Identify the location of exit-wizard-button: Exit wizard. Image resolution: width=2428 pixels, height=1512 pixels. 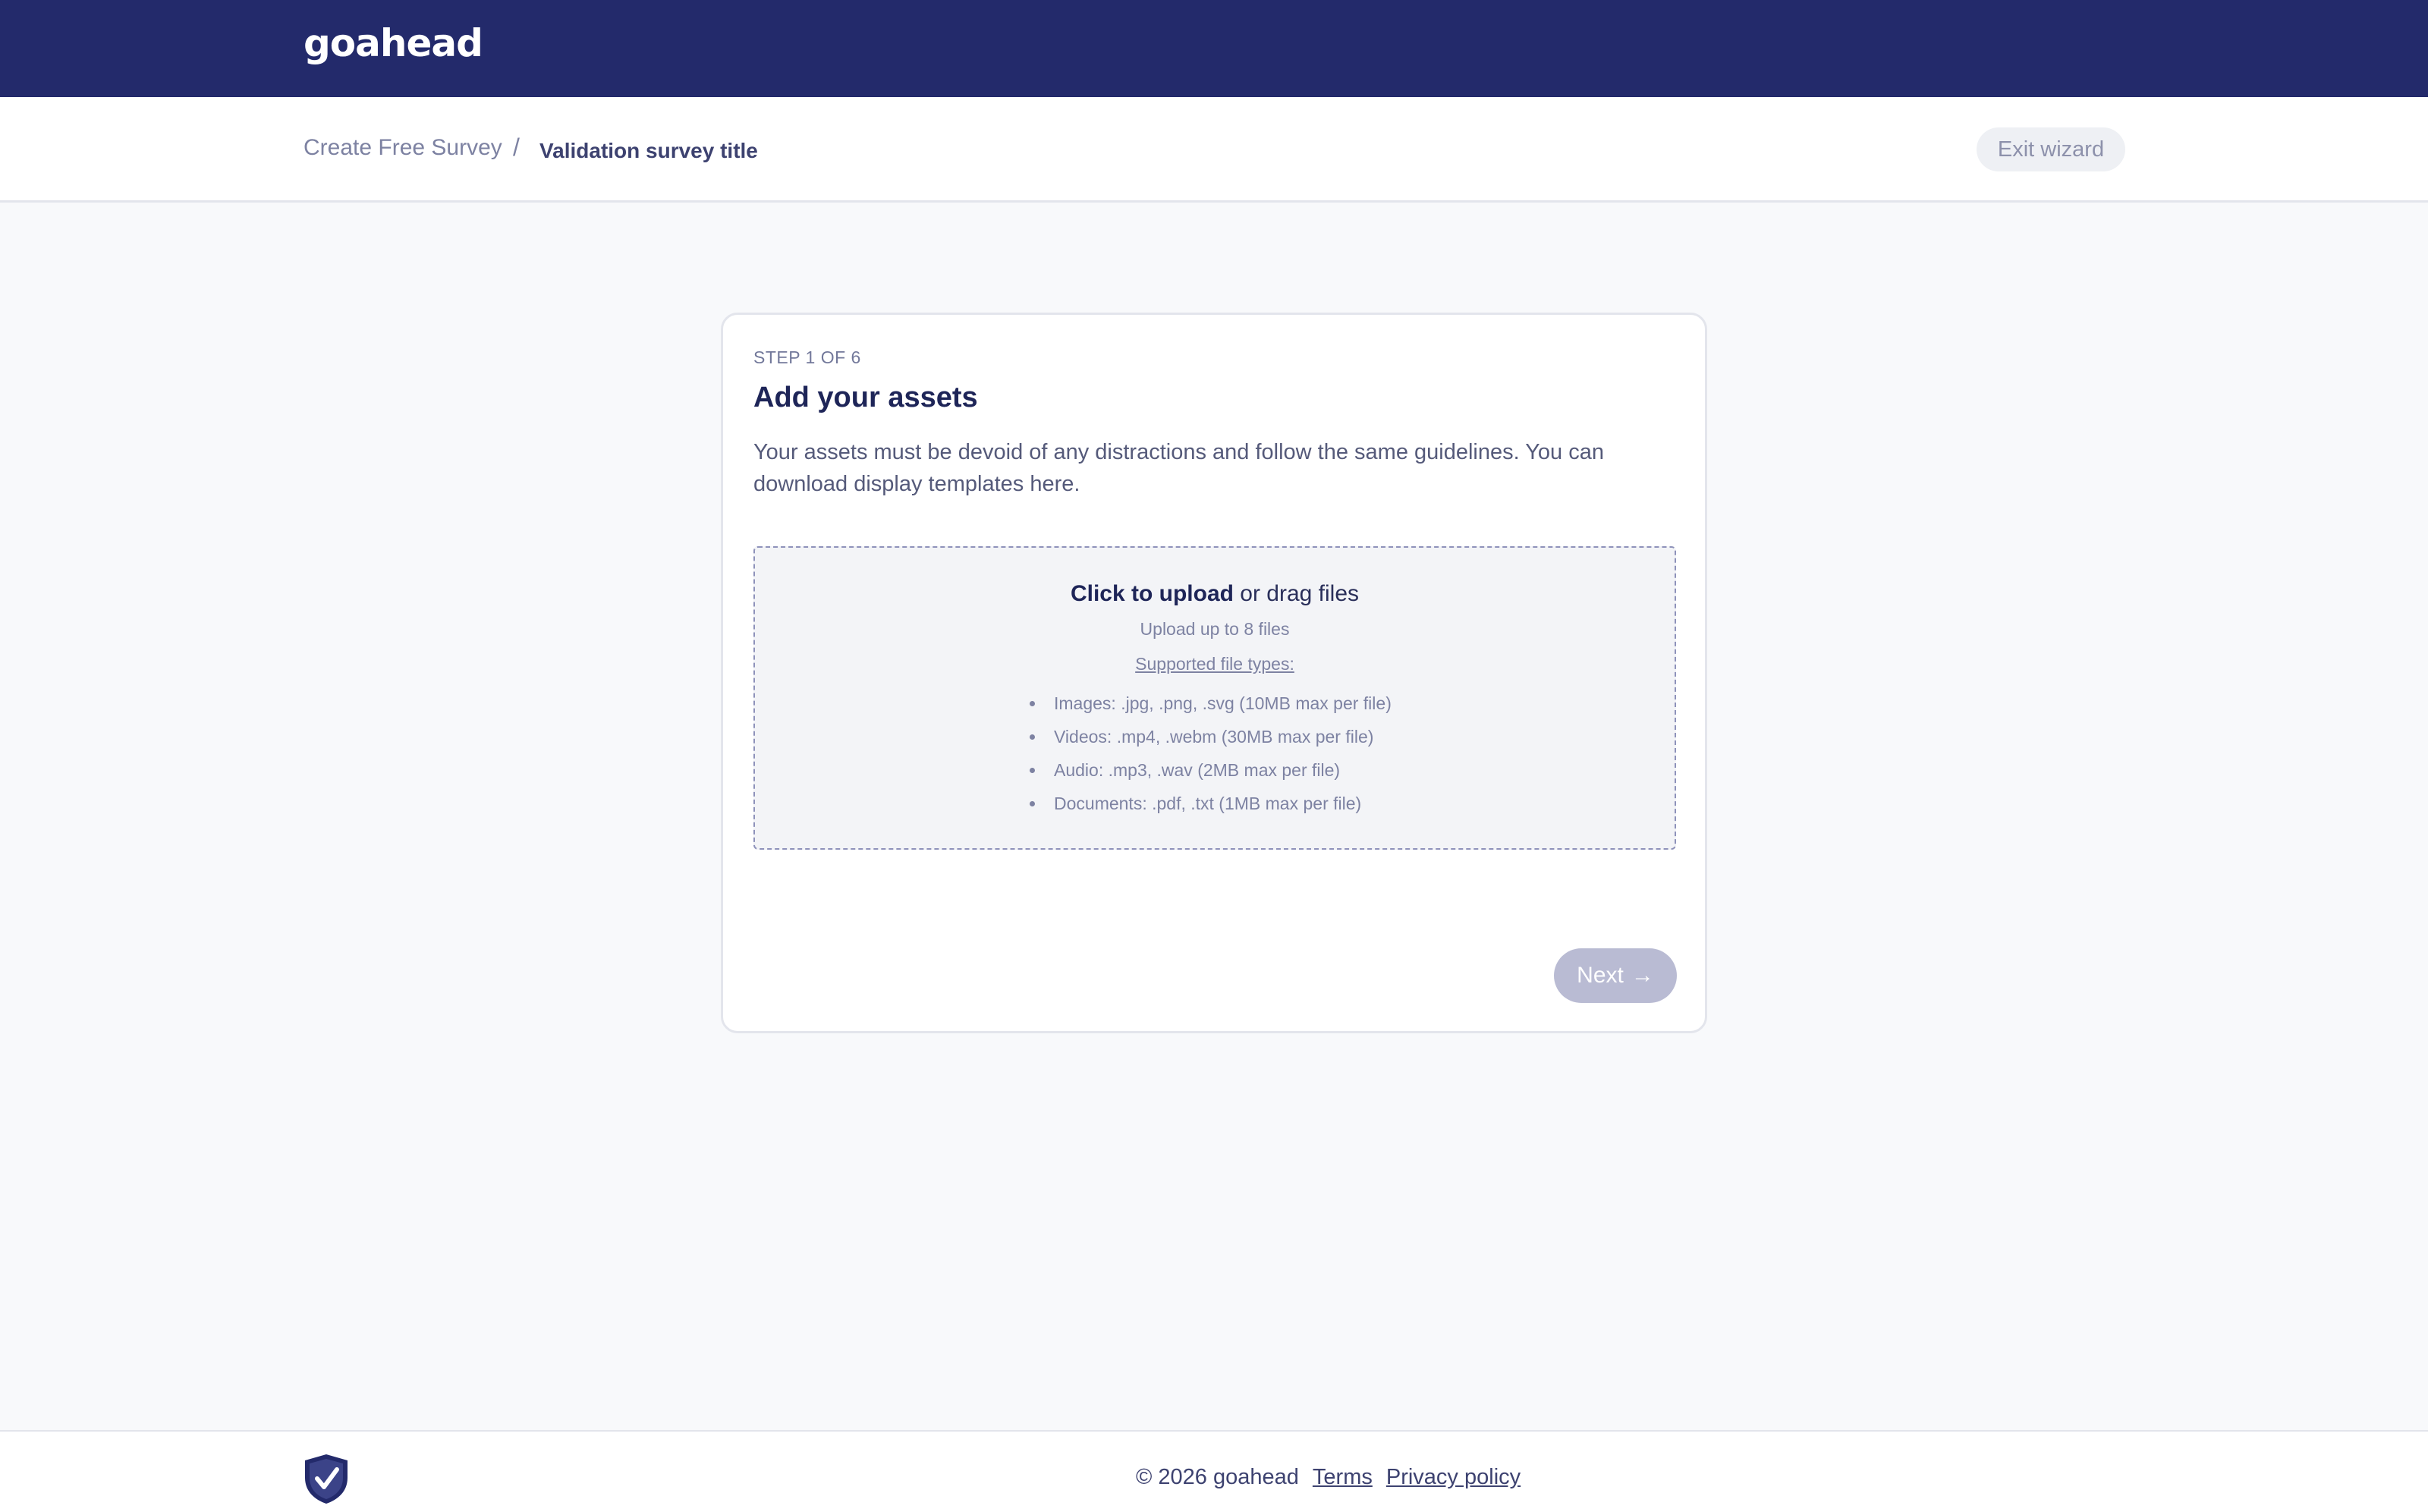
(2051, 149).